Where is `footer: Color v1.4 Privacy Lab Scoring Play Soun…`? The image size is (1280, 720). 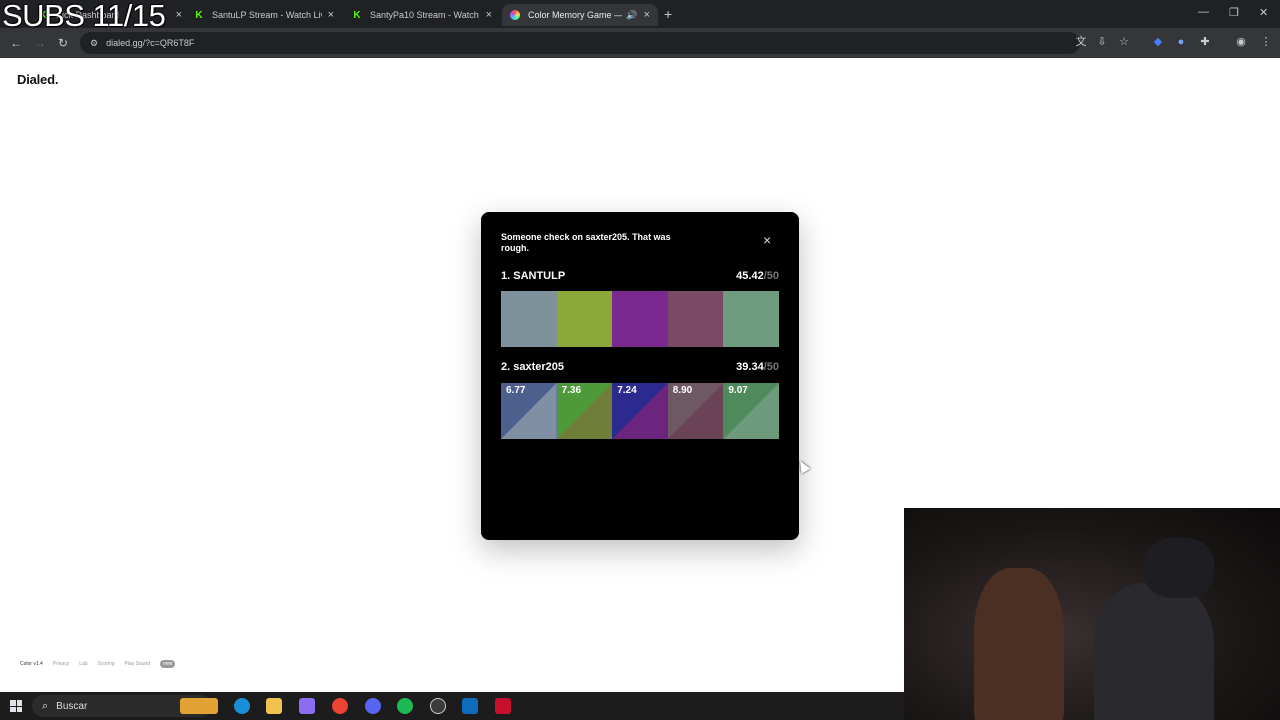 footer: Color v1.4 Privacy Lab Scoring Play Soun… is located at coordinates (98, 664).